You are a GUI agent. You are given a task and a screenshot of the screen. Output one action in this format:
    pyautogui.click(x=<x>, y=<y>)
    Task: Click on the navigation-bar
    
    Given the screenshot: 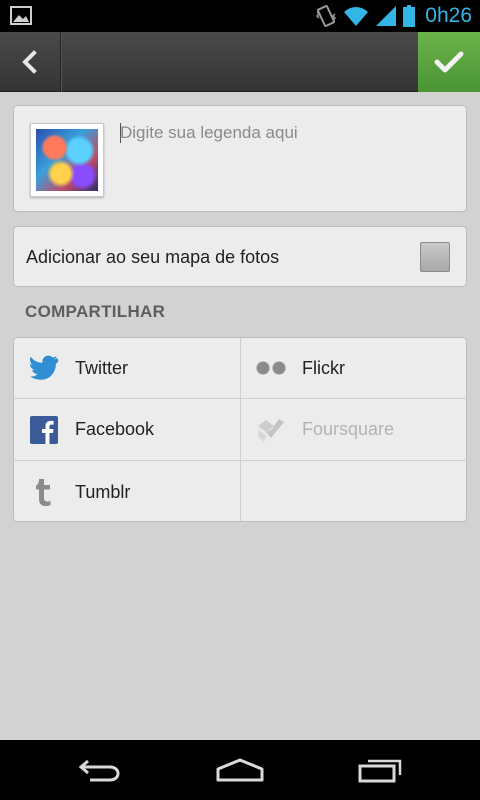 What is the action you would take?
    pyautogui.click(x=240, y=770)
    